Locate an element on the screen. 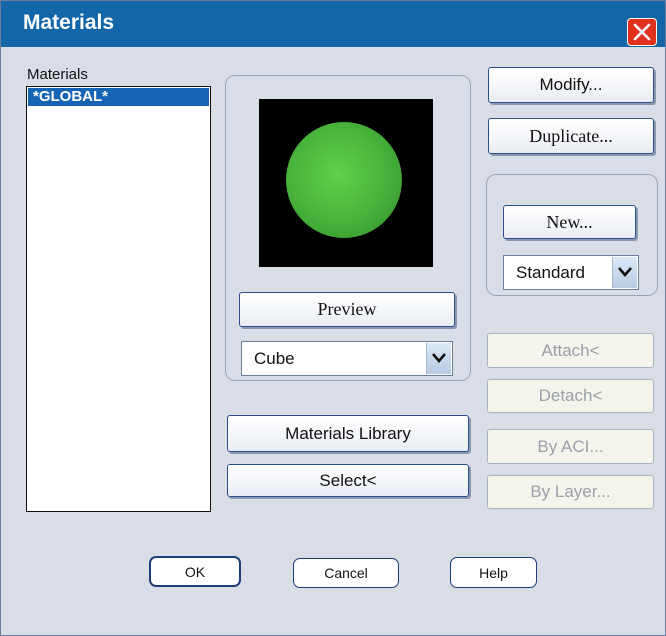  title-bar: Materials is located at coordinates (333, 24).